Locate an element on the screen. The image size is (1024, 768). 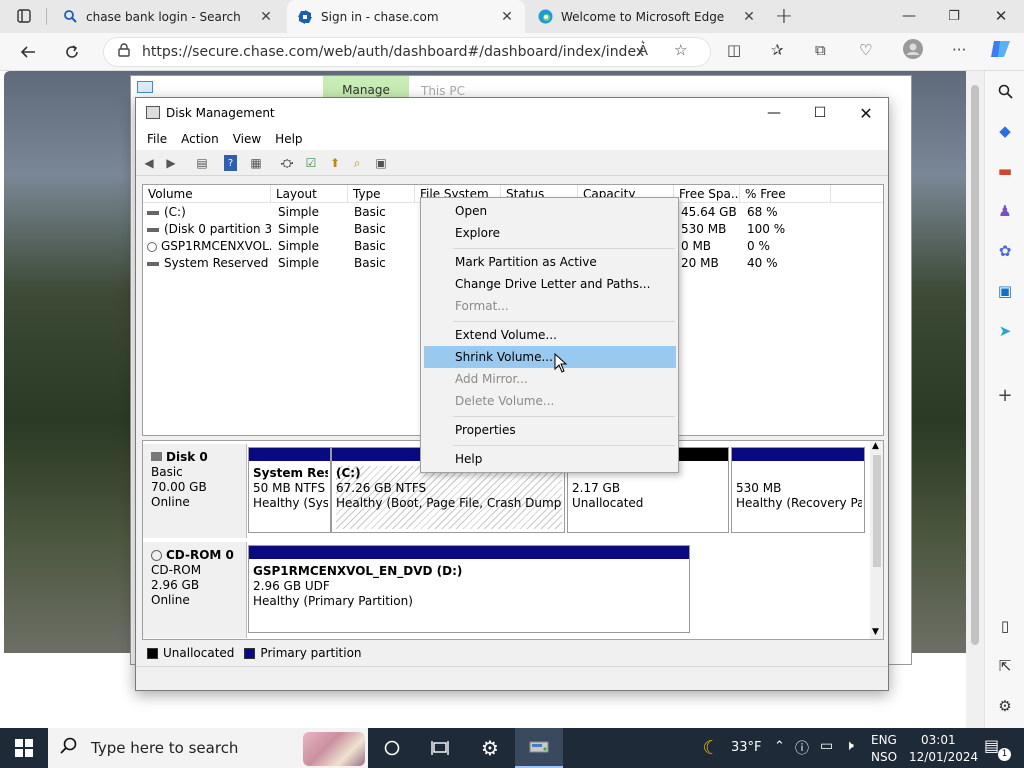
scroll-up-icon: ▲ is located at coordinates (875, 446).